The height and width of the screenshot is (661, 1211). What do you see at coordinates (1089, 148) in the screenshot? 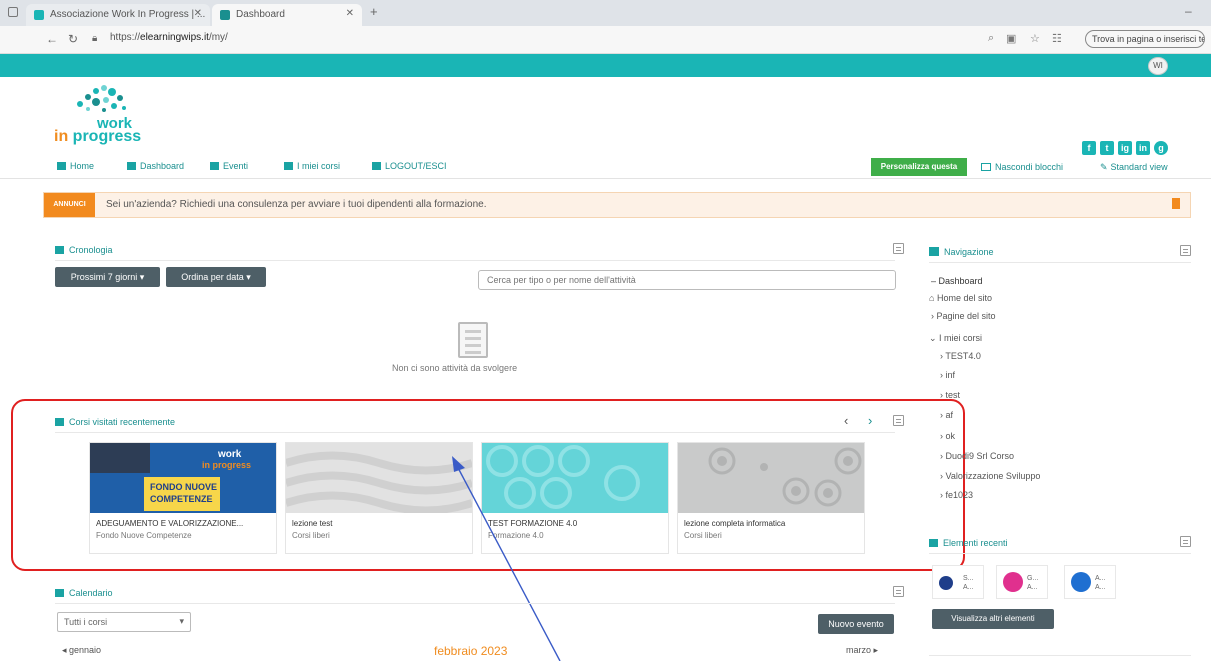
I see `facebook-icon: f` at bounding box center [1089, 148].